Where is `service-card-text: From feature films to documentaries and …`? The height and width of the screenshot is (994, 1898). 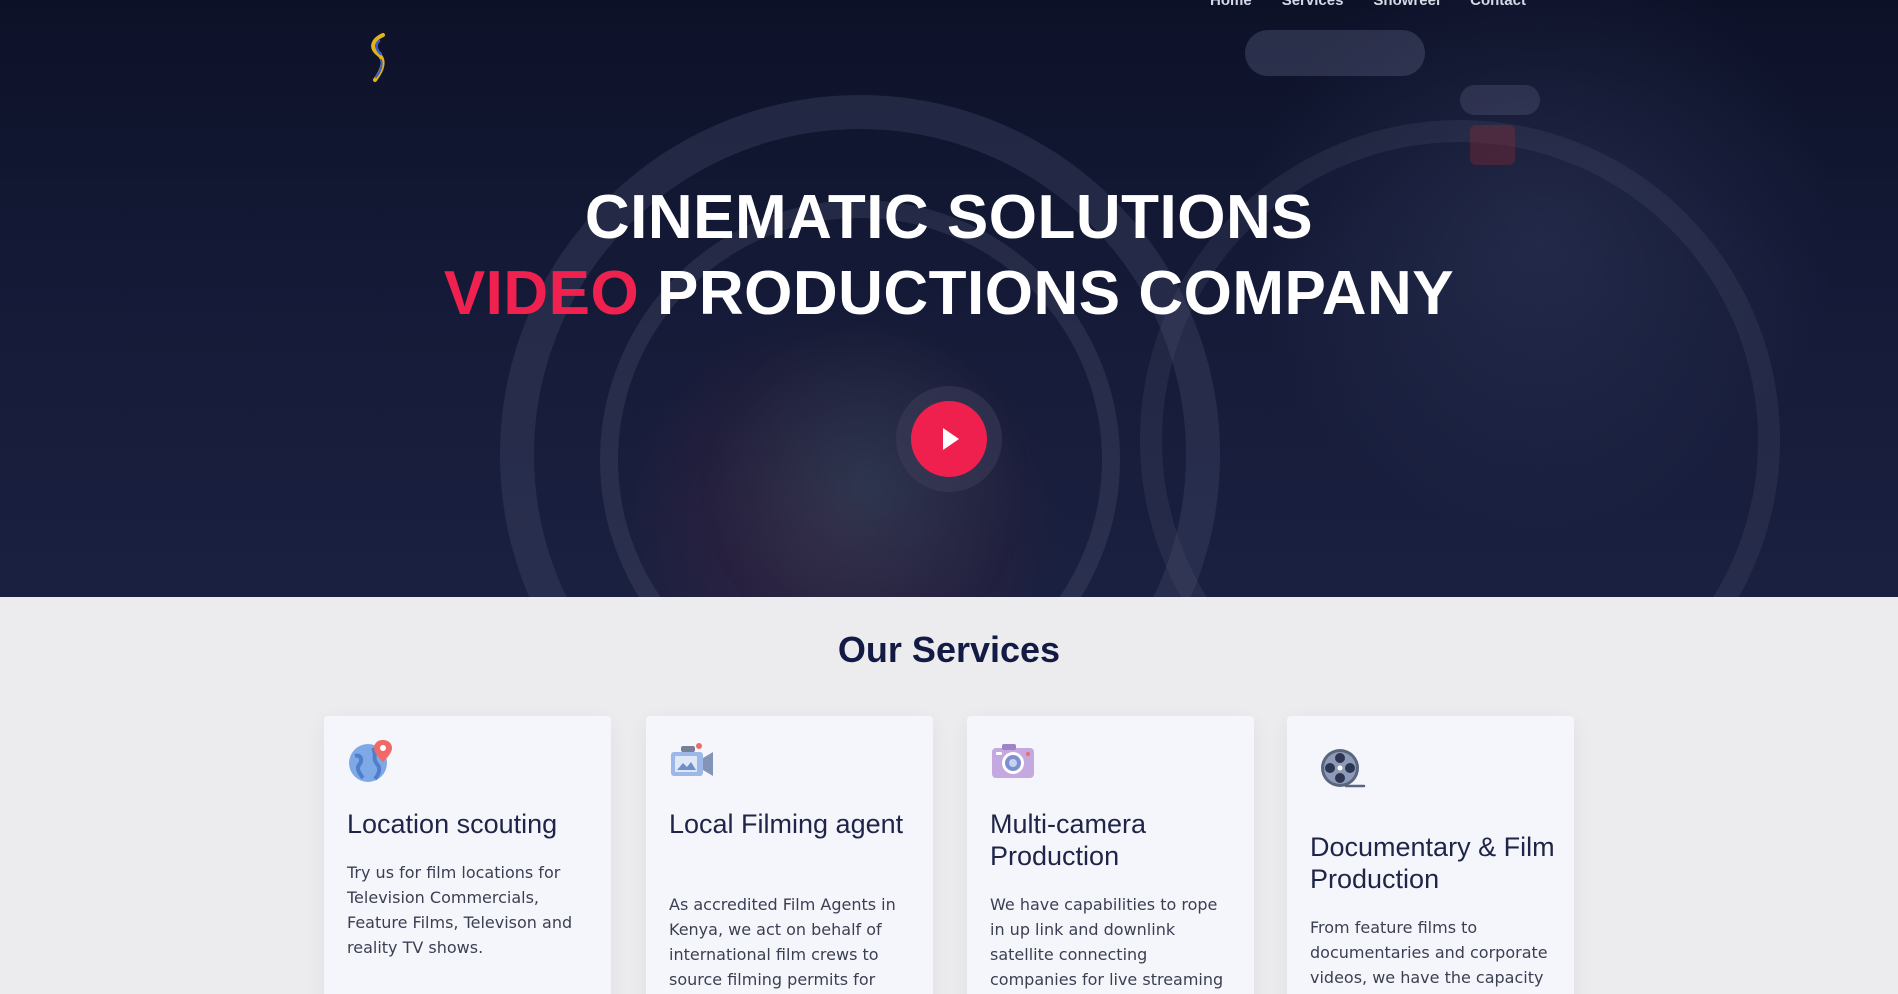 service-card-text: From feature films to documentaries and … is located at coordinates (1429, 956).